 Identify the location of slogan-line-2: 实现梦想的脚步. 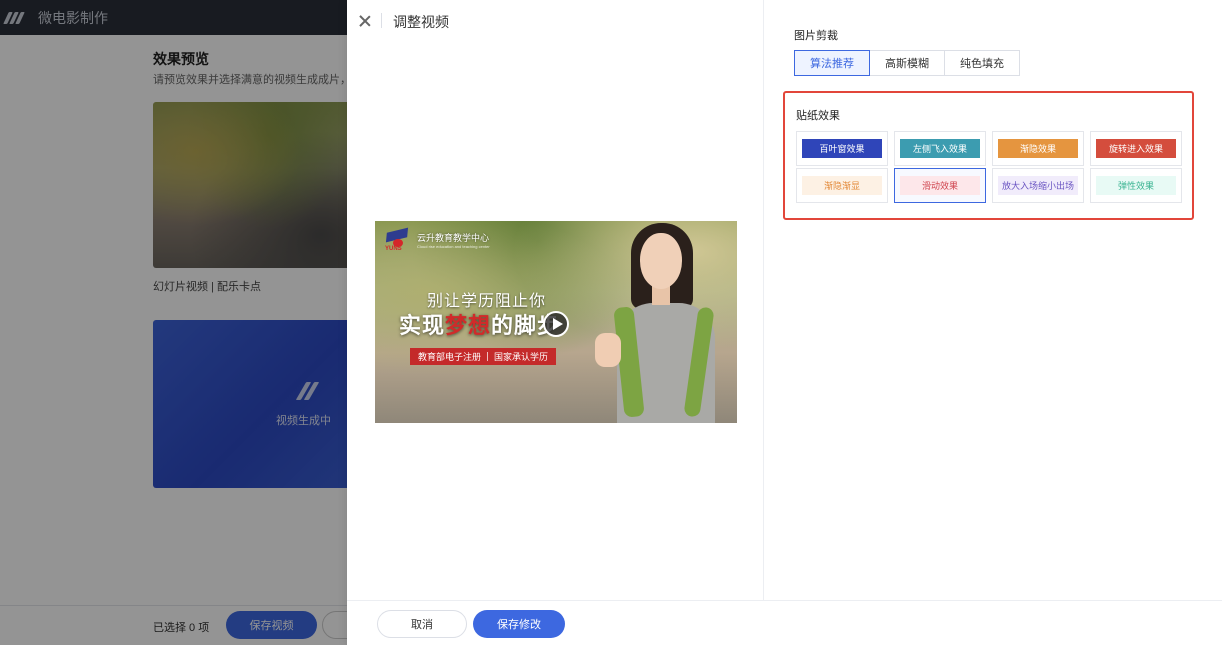
(480, 325).